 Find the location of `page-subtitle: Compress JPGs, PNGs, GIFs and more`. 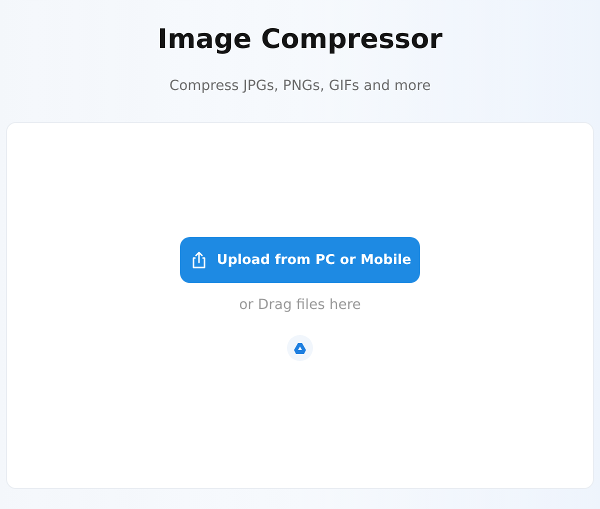

page-subtitle: Compress JPGs, PNGs, GIFs and more is located at coordinates (300, 86).